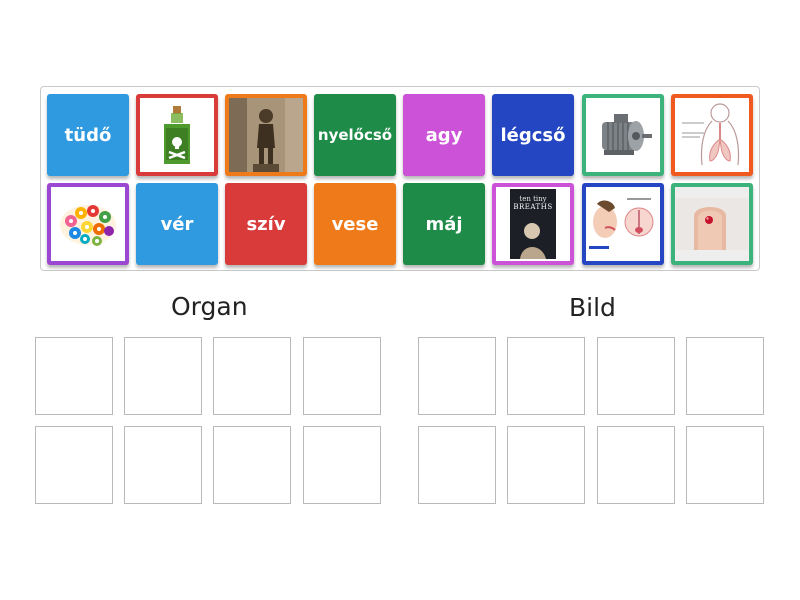 This screenshot has height=600, width=800. I want to click on card-image-statue, so click(266, 135).